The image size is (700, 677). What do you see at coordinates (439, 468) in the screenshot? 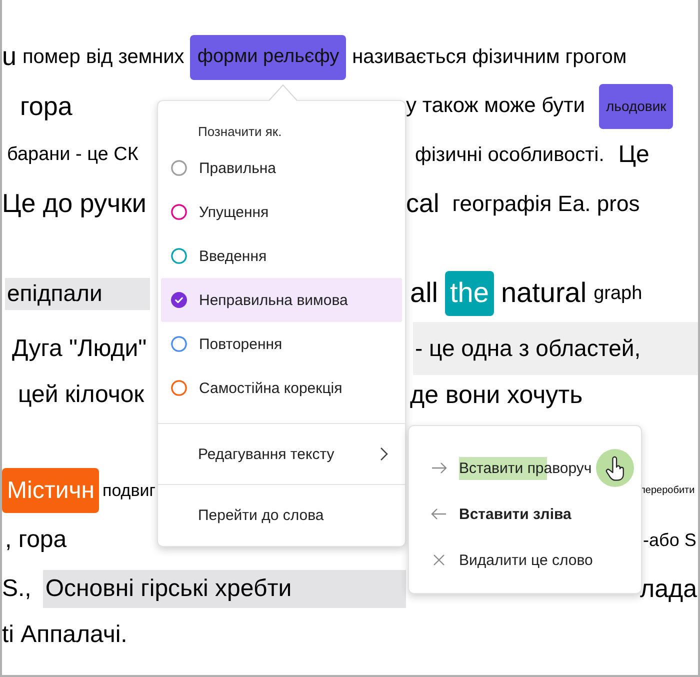
I see `arrow-right-icon` at bounding box center [439, 468].